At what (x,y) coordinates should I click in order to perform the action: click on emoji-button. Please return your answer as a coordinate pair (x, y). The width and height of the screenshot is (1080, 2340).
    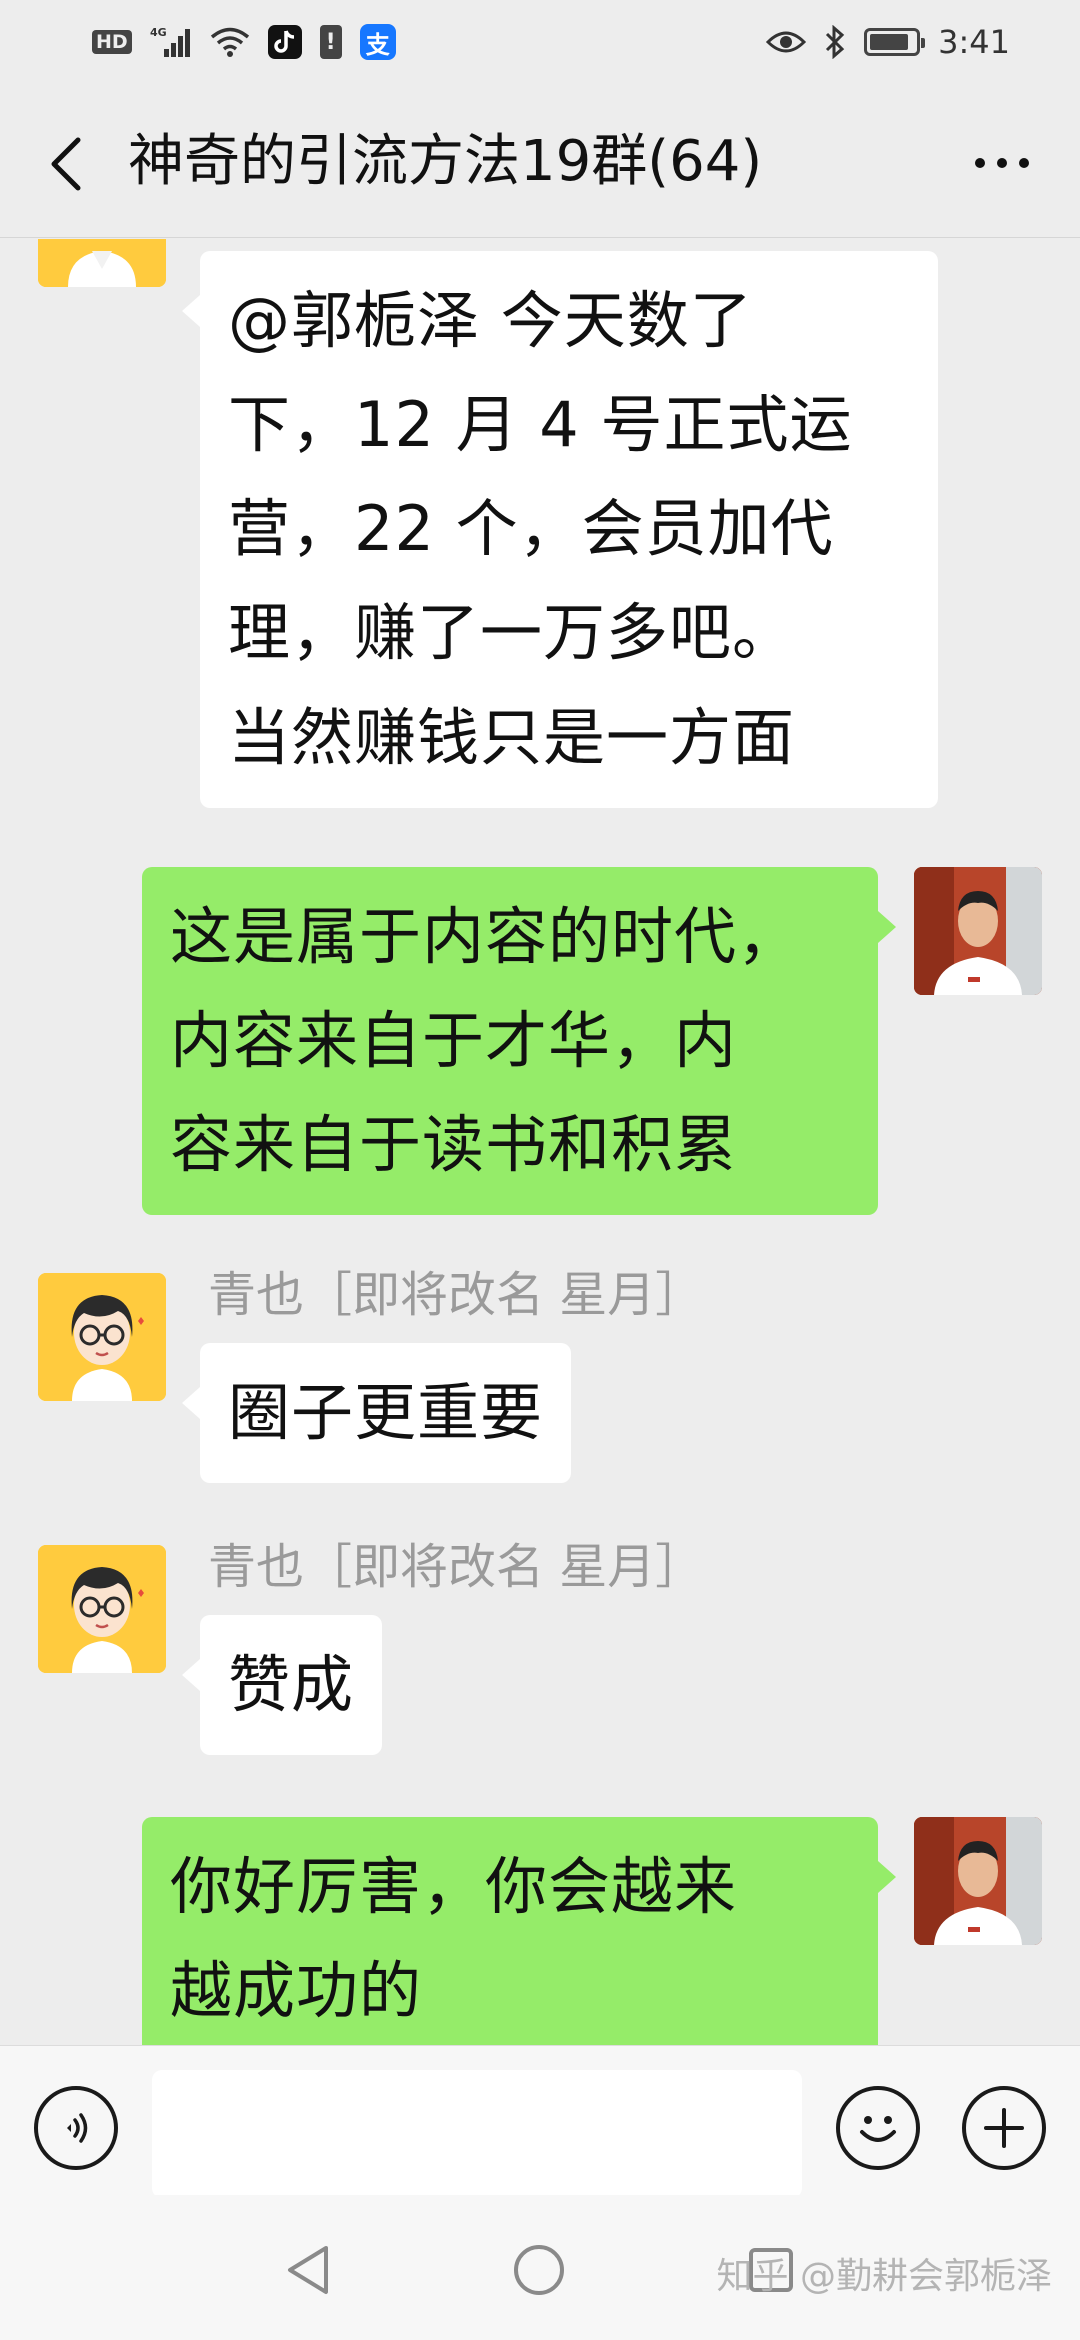
    Looking at the image, I should click on (878, 2128).